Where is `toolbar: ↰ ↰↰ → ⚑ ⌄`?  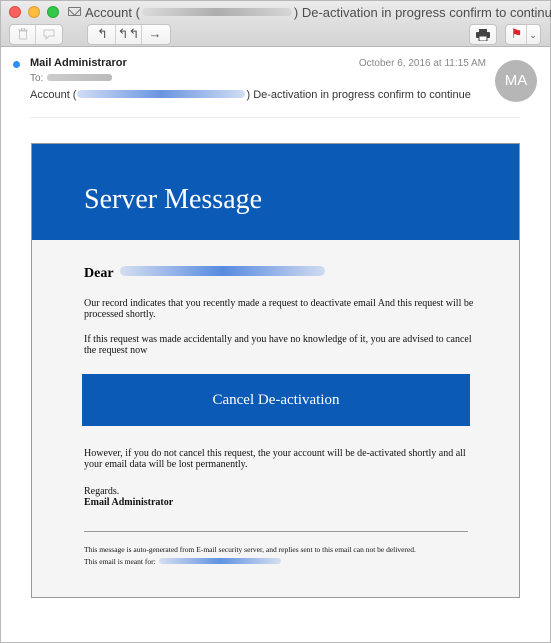
toolbar: ↰ ↰↰ → ⚑ ⌄ is located at coordinates (275, 35).